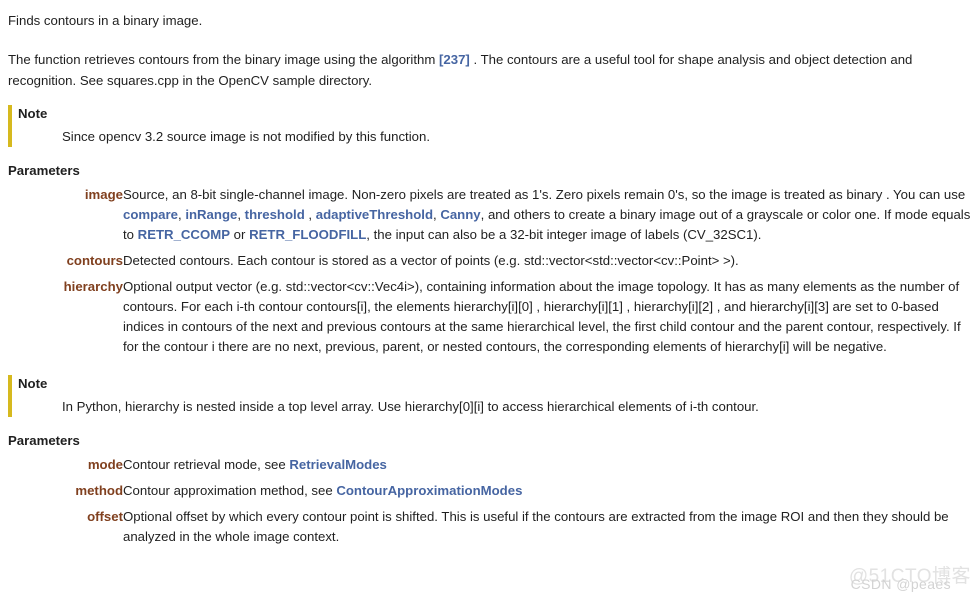  What do you see at coordinates (275, 214) in the screenshot?
I see `link-threshold: threshold` at bounding box center [275, 214].